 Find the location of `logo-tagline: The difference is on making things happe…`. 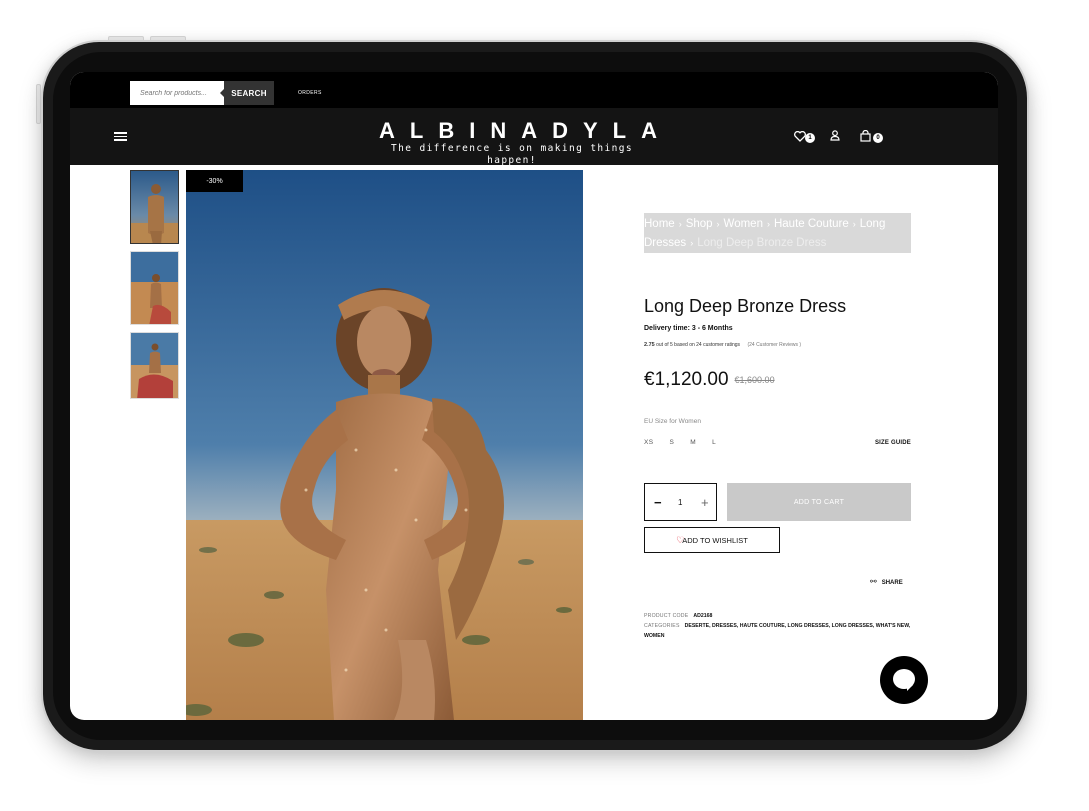

logo-tagline: The difference is on making things happe… is located at coordinates (512, 154).